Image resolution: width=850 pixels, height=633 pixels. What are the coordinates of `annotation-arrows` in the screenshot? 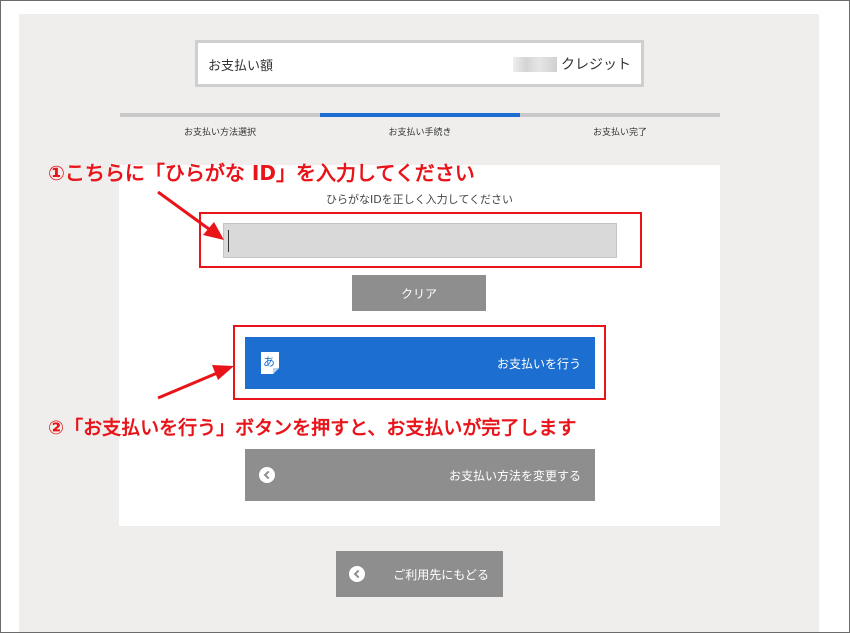 It's located at (195, 295).